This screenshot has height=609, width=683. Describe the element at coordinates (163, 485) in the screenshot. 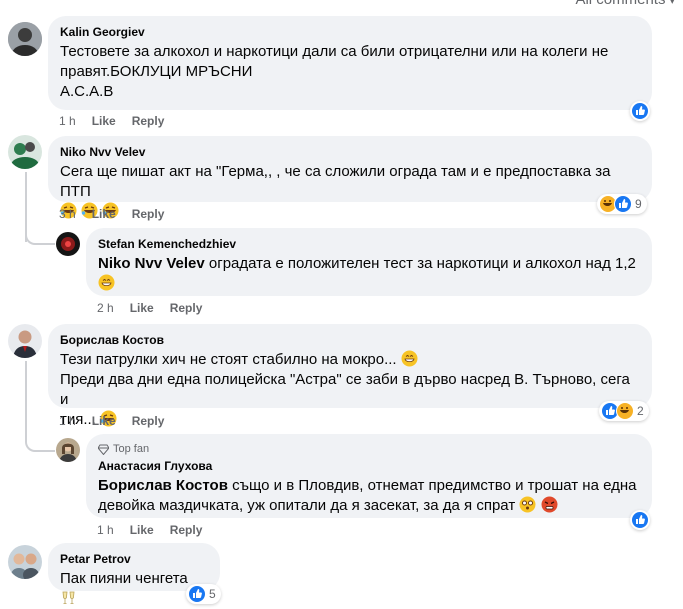

I see `mention-link: Борислав Костов` at that location.